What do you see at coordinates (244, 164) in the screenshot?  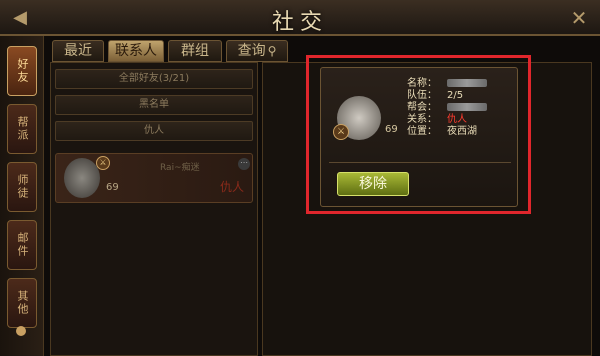 I see `more-options-icon: ⋯` at bounding box center [244, 164].